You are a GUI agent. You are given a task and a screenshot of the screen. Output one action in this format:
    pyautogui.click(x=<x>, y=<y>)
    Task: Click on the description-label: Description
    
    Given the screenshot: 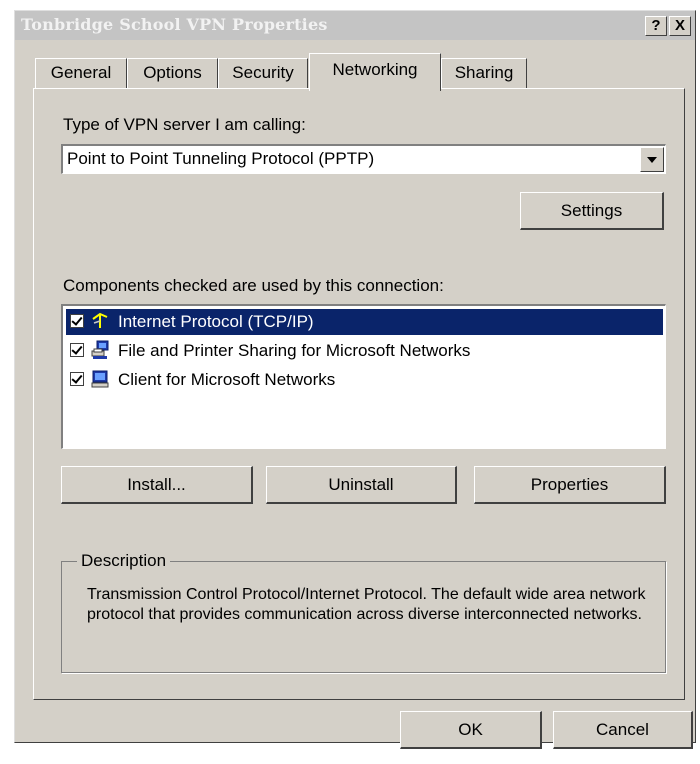 What is the action you would take?
    pyautogui.click(x=124, y=561)
    